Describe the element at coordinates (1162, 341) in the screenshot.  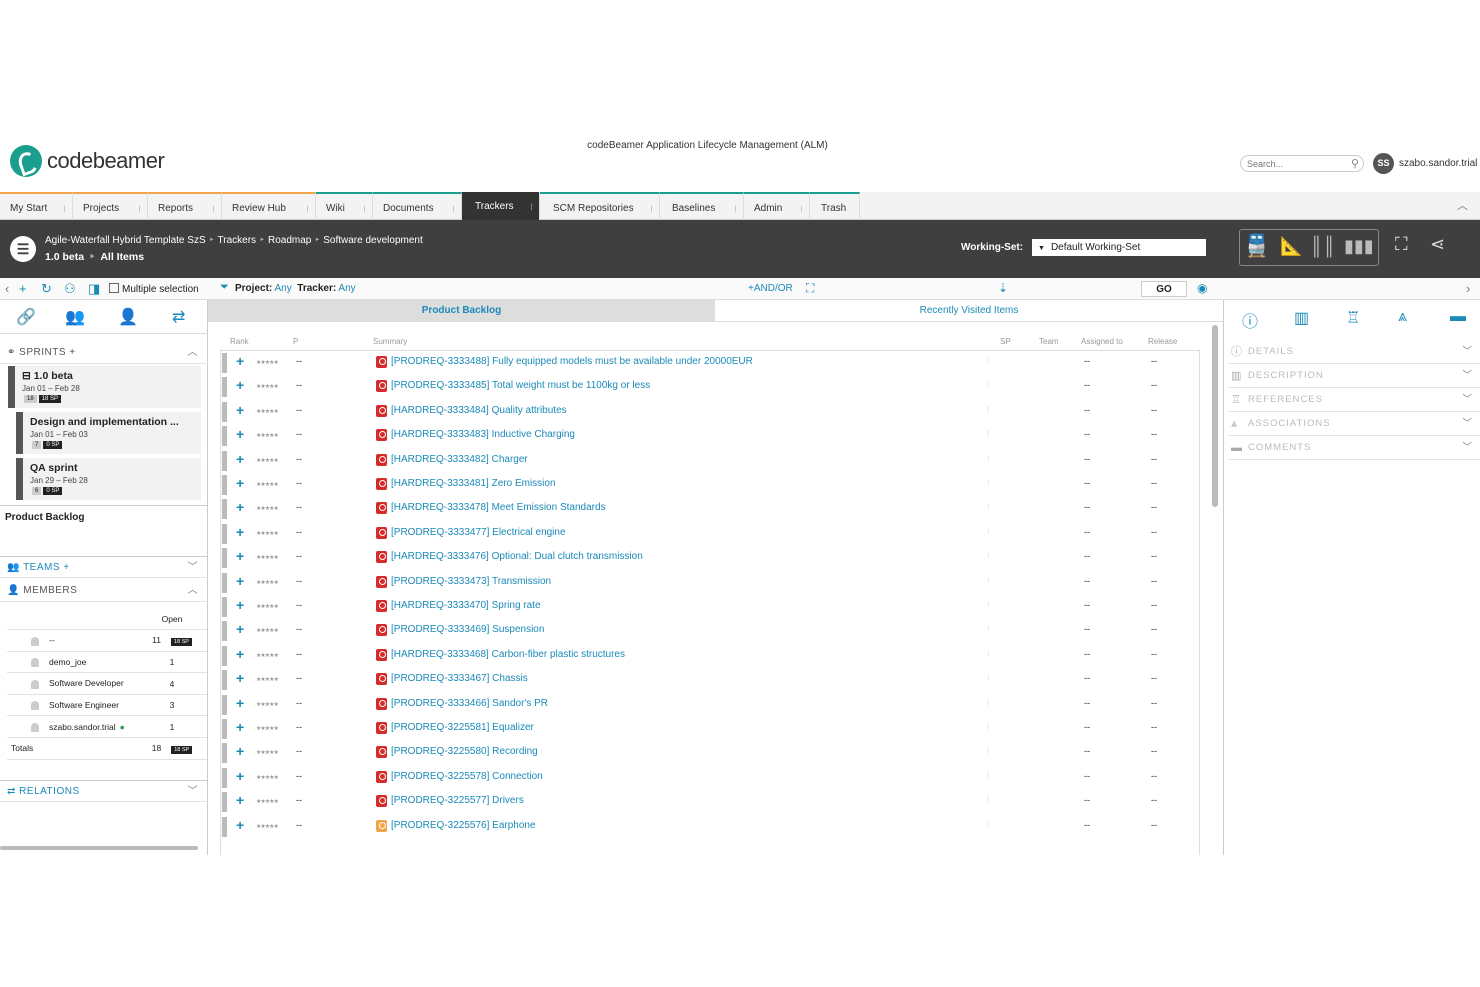
I see `column-release: Release` at that location.